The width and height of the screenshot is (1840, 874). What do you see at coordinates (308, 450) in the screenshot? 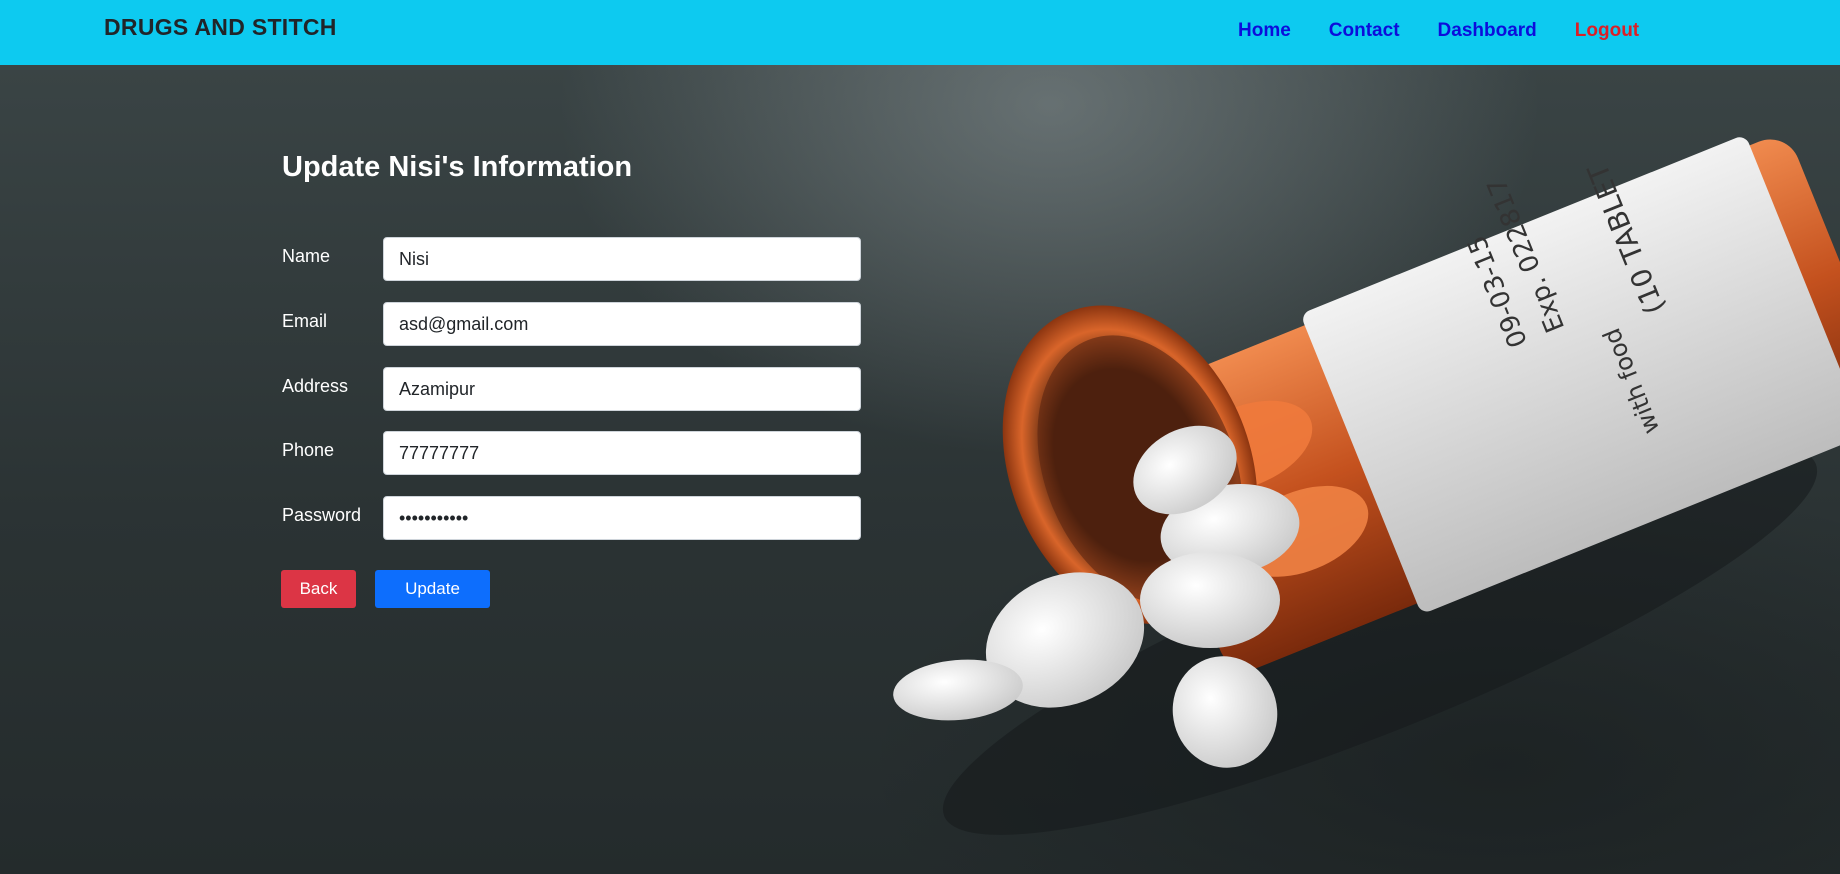
I see `phone-label: Phone` at bounding box center [308, 450].